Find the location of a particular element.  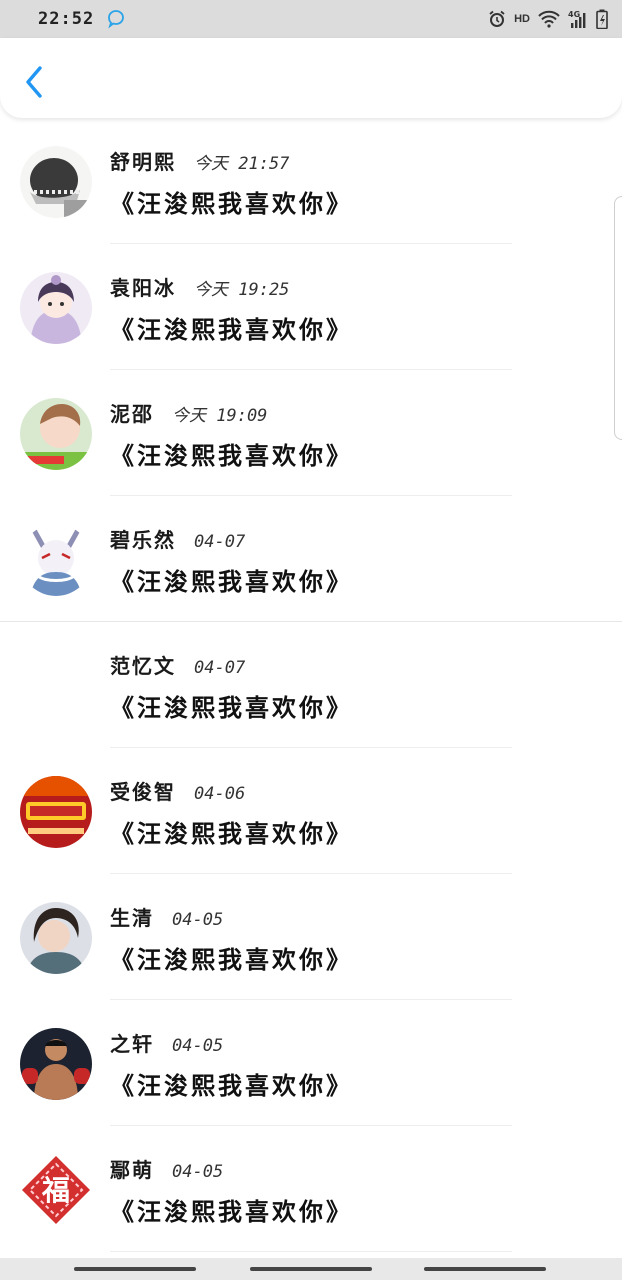

list-item: 袁阳冰 今天 19:25 《汪浚熙我喜欢你》 is located at coordinates (311, 307).